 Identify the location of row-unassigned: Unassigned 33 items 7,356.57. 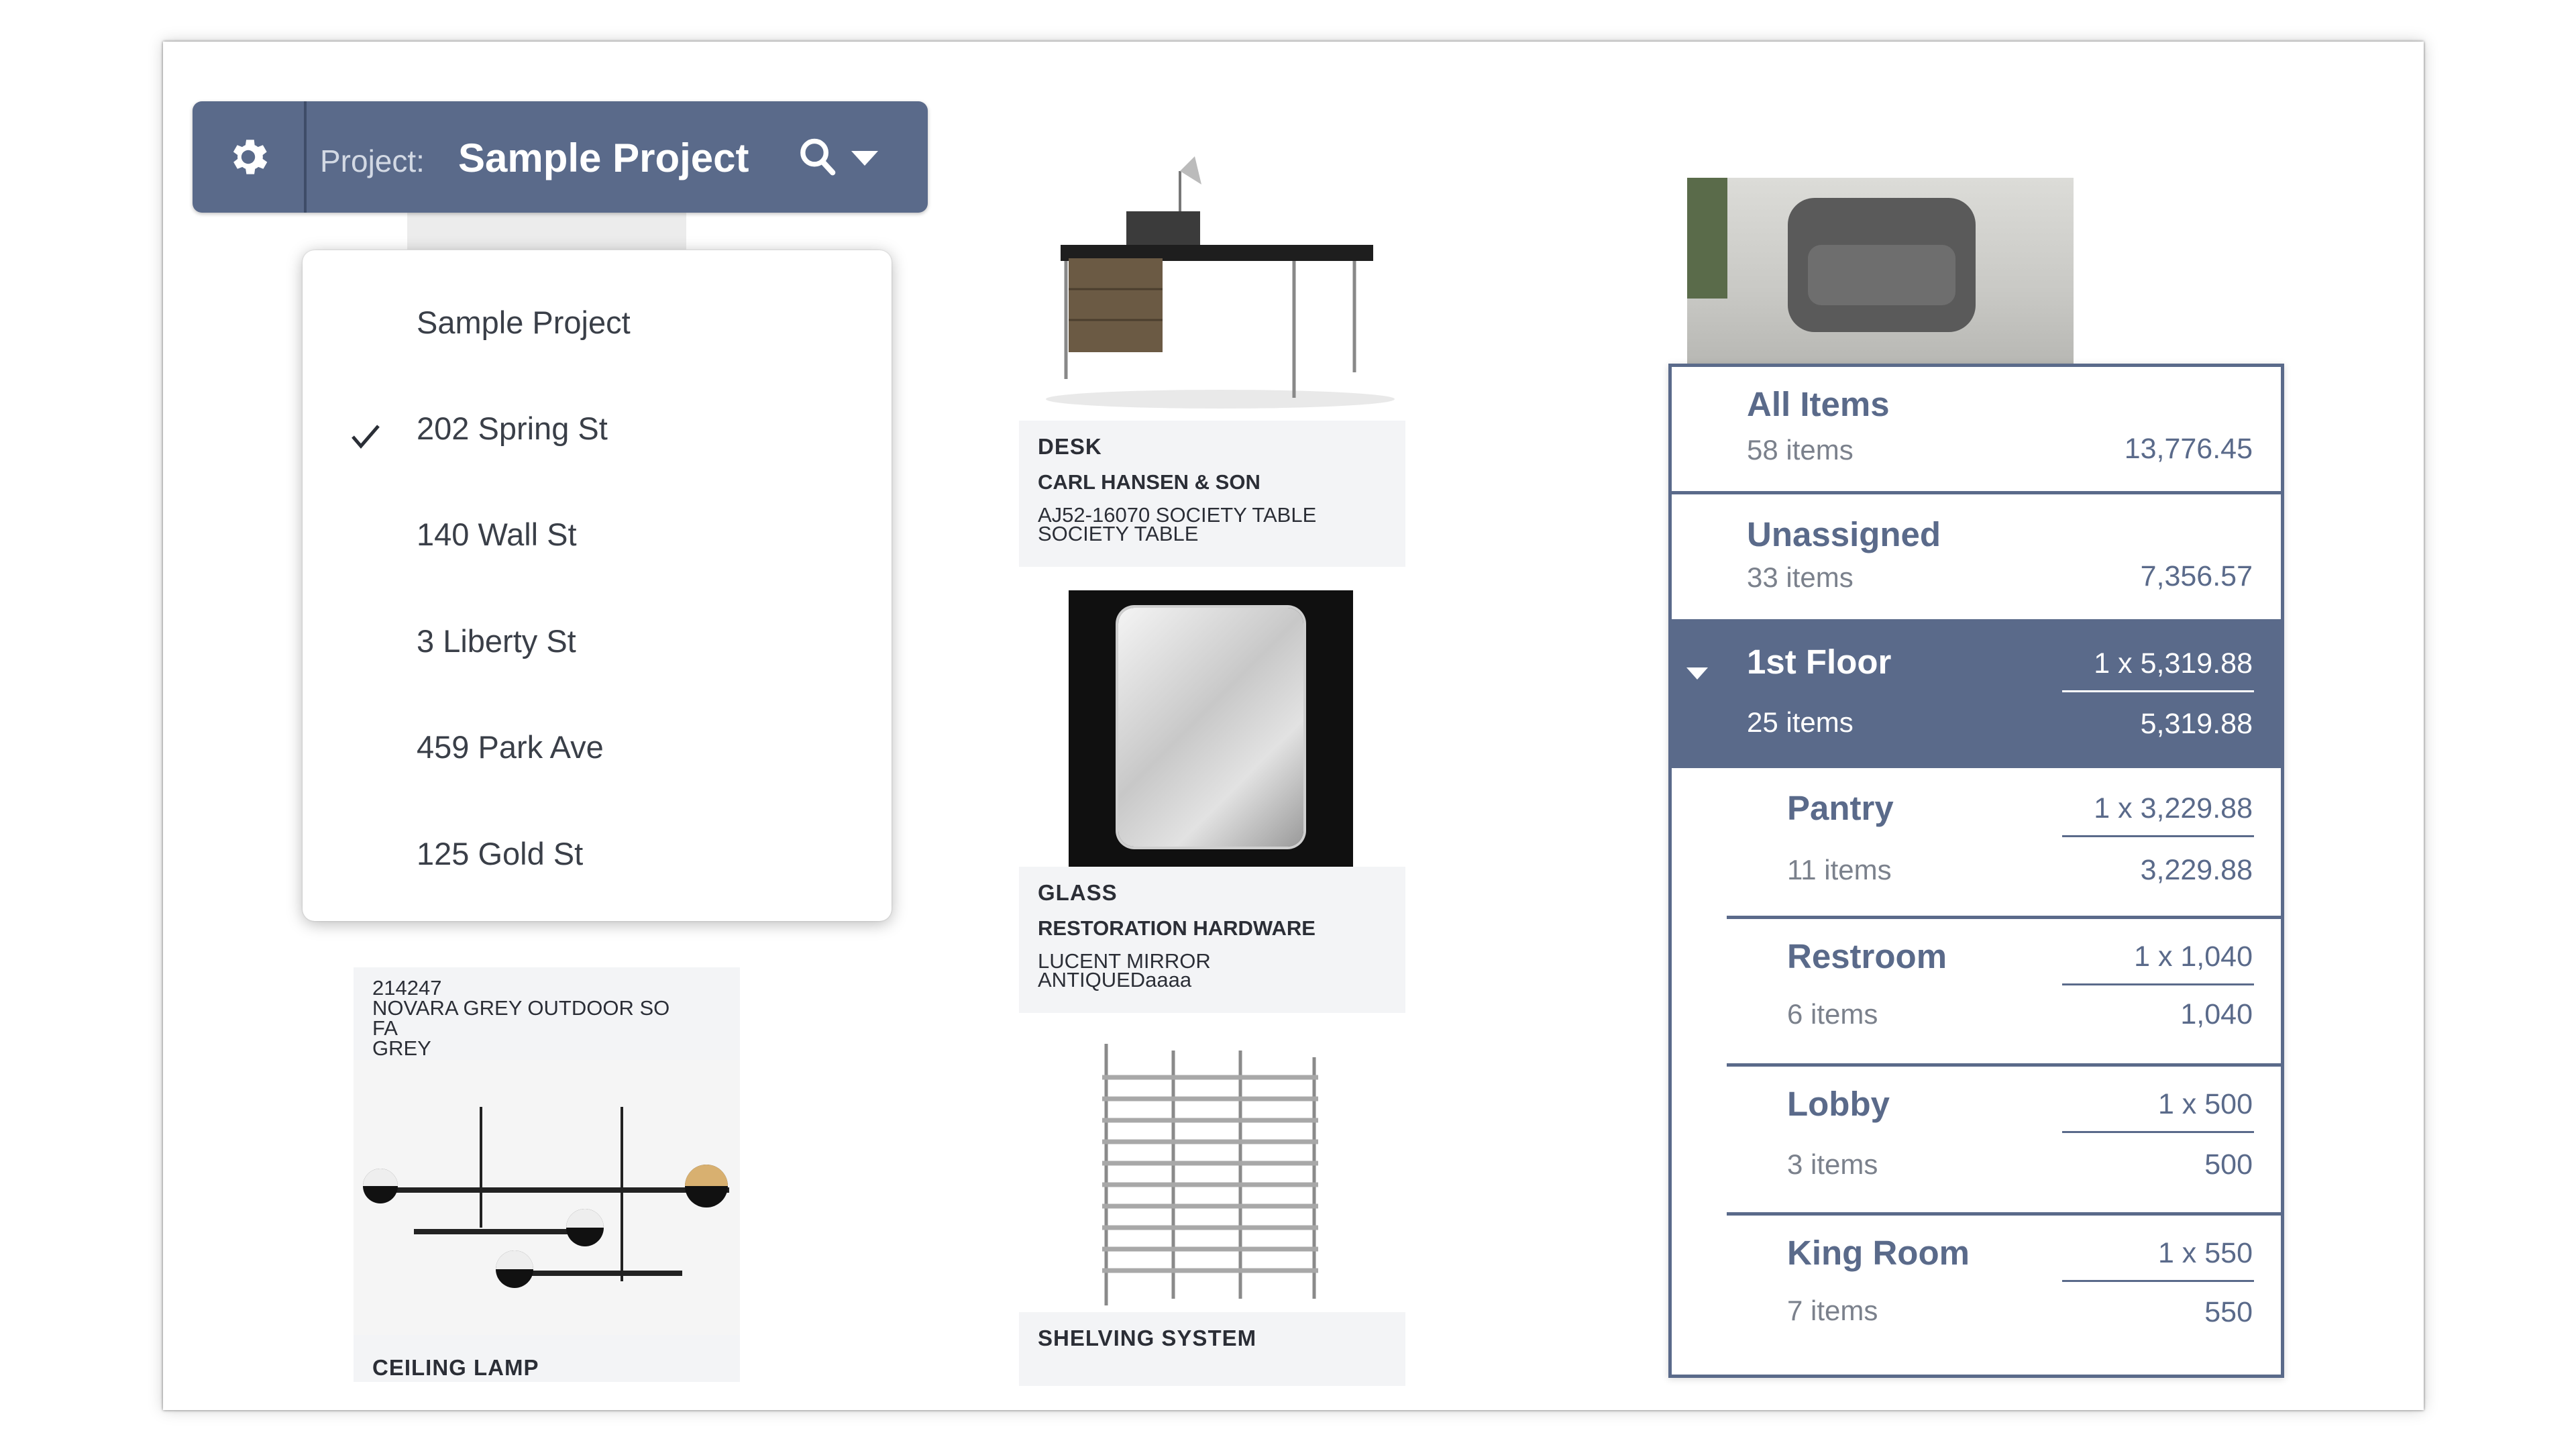
(1976, 556).